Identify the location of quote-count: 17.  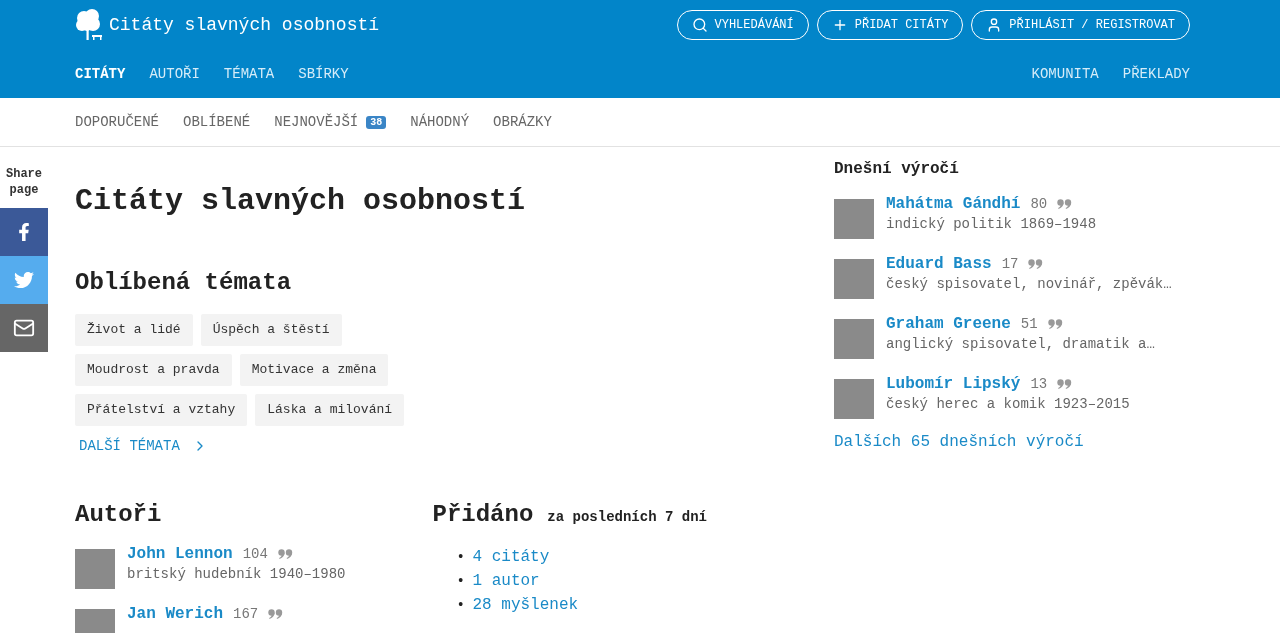
(1010, 264).